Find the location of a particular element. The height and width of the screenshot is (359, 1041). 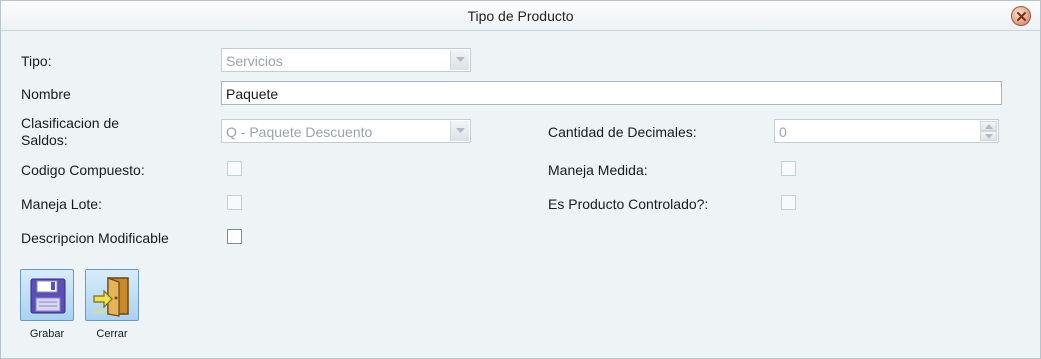

spinner-down-button is located at coordinates (988, 136).